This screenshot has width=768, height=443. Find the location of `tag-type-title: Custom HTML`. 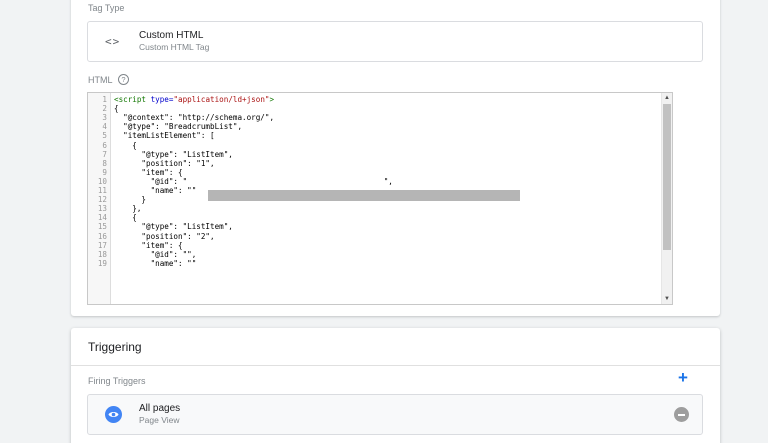

tag-type-title: Custom HTML is located at coordinates (171, 35).